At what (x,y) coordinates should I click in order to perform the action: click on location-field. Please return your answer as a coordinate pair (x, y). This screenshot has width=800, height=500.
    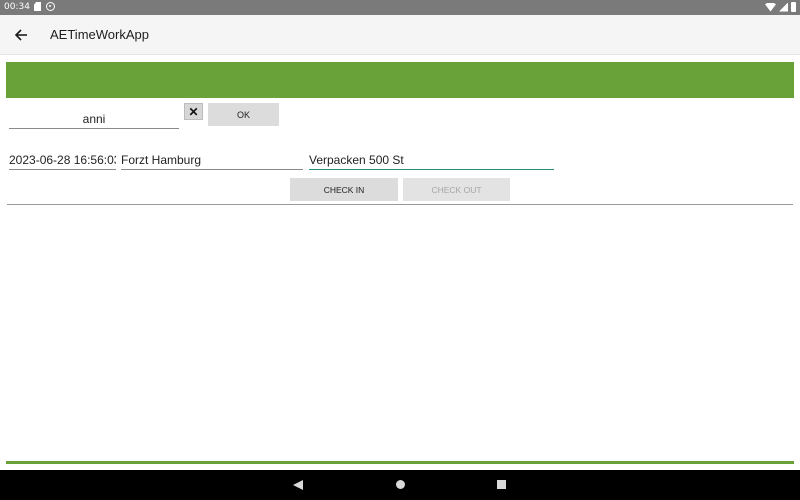
    Looking at the image, I should click on (212, 160).